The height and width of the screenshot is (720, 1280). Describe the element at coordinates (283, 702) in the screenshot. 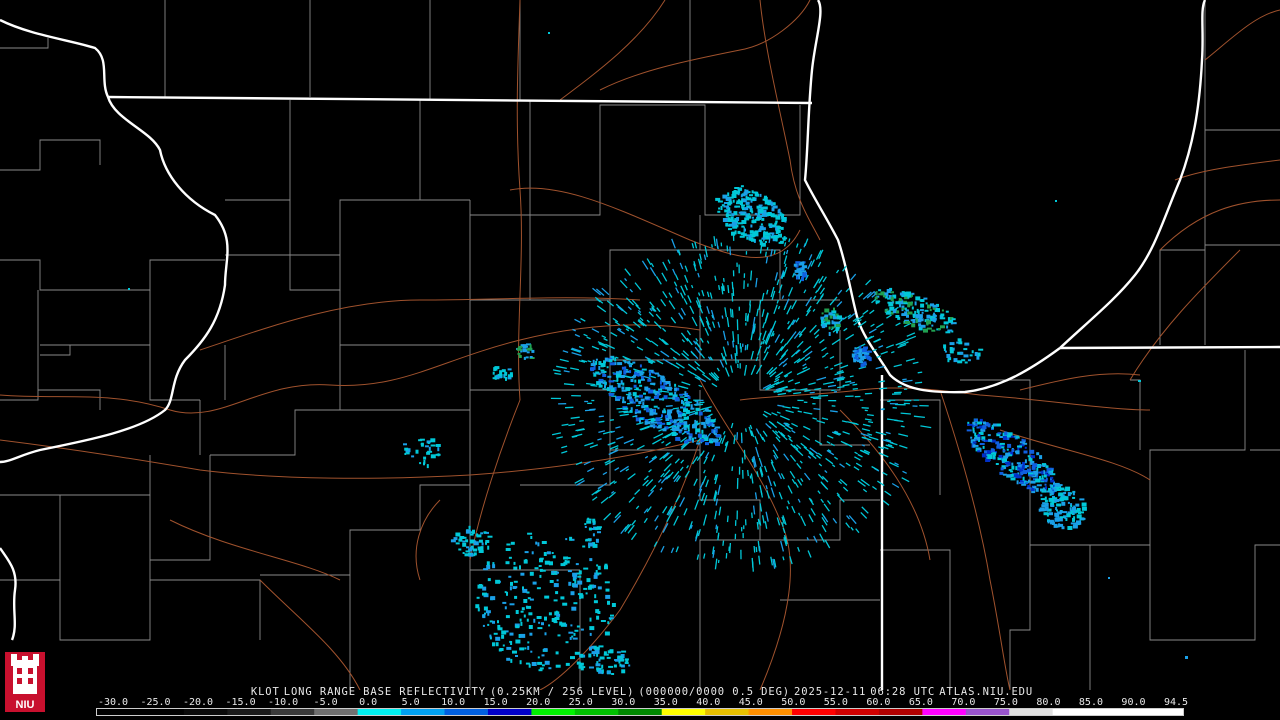

I see `colorbar-label: -10.0` at that location.